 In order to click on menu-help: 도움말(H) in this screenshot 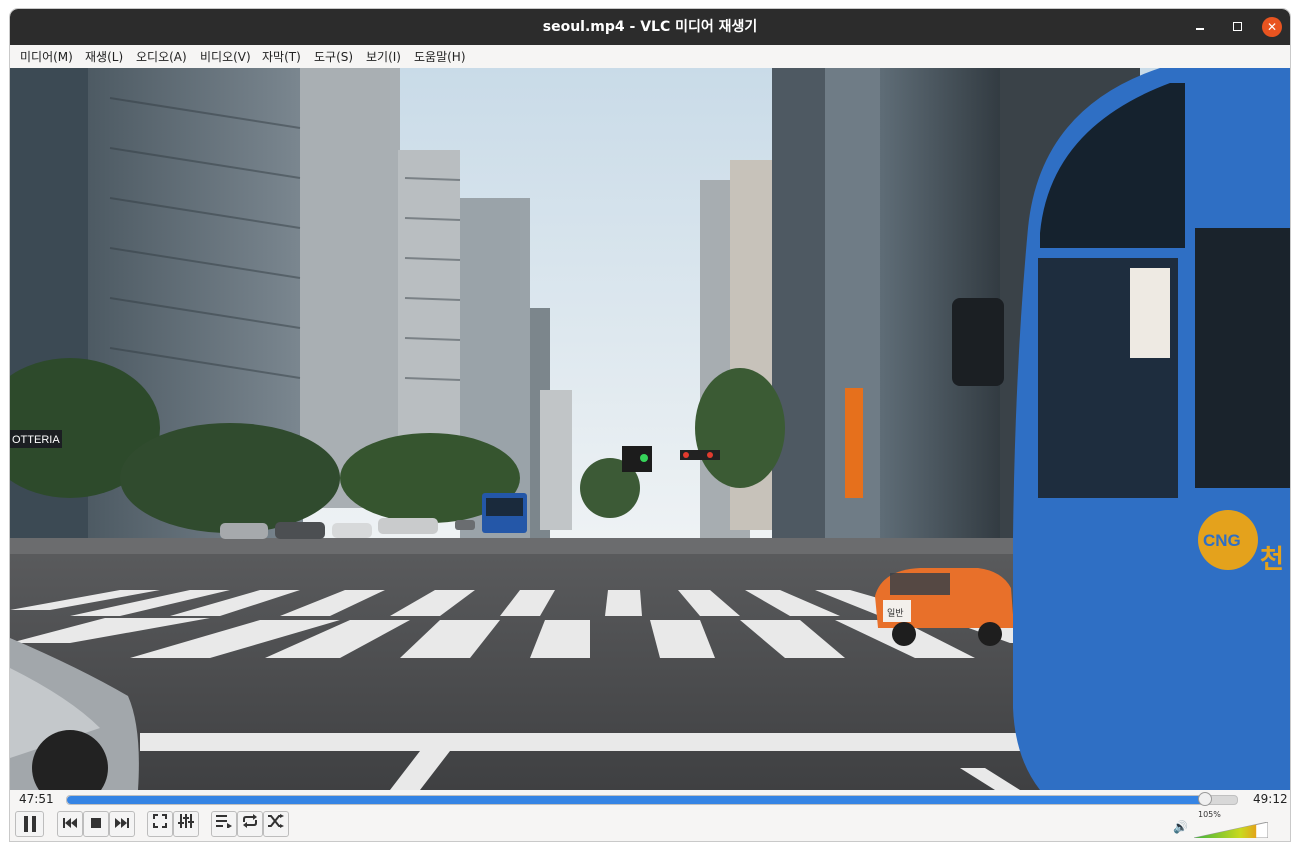, I will do `click(440, 56)`.